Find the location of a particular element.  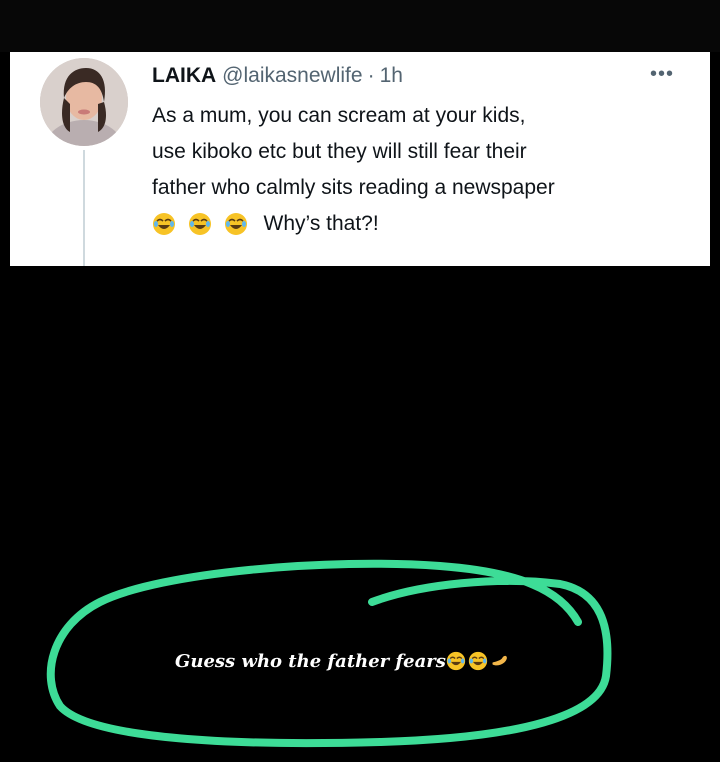

more-horizontal-icon: ••• is located at coordinates (662, 74).